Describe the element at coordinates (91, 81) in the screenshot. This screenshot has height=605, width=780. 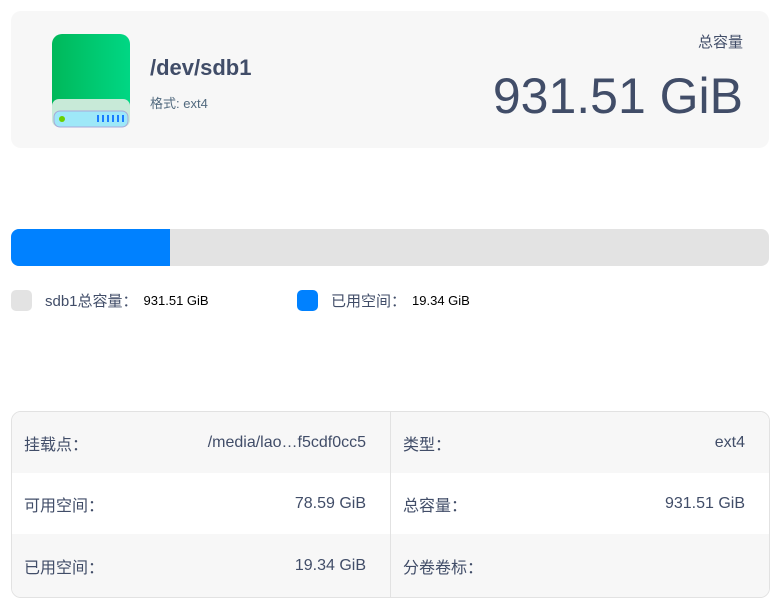
I see `hard-drive-icon` at that location.